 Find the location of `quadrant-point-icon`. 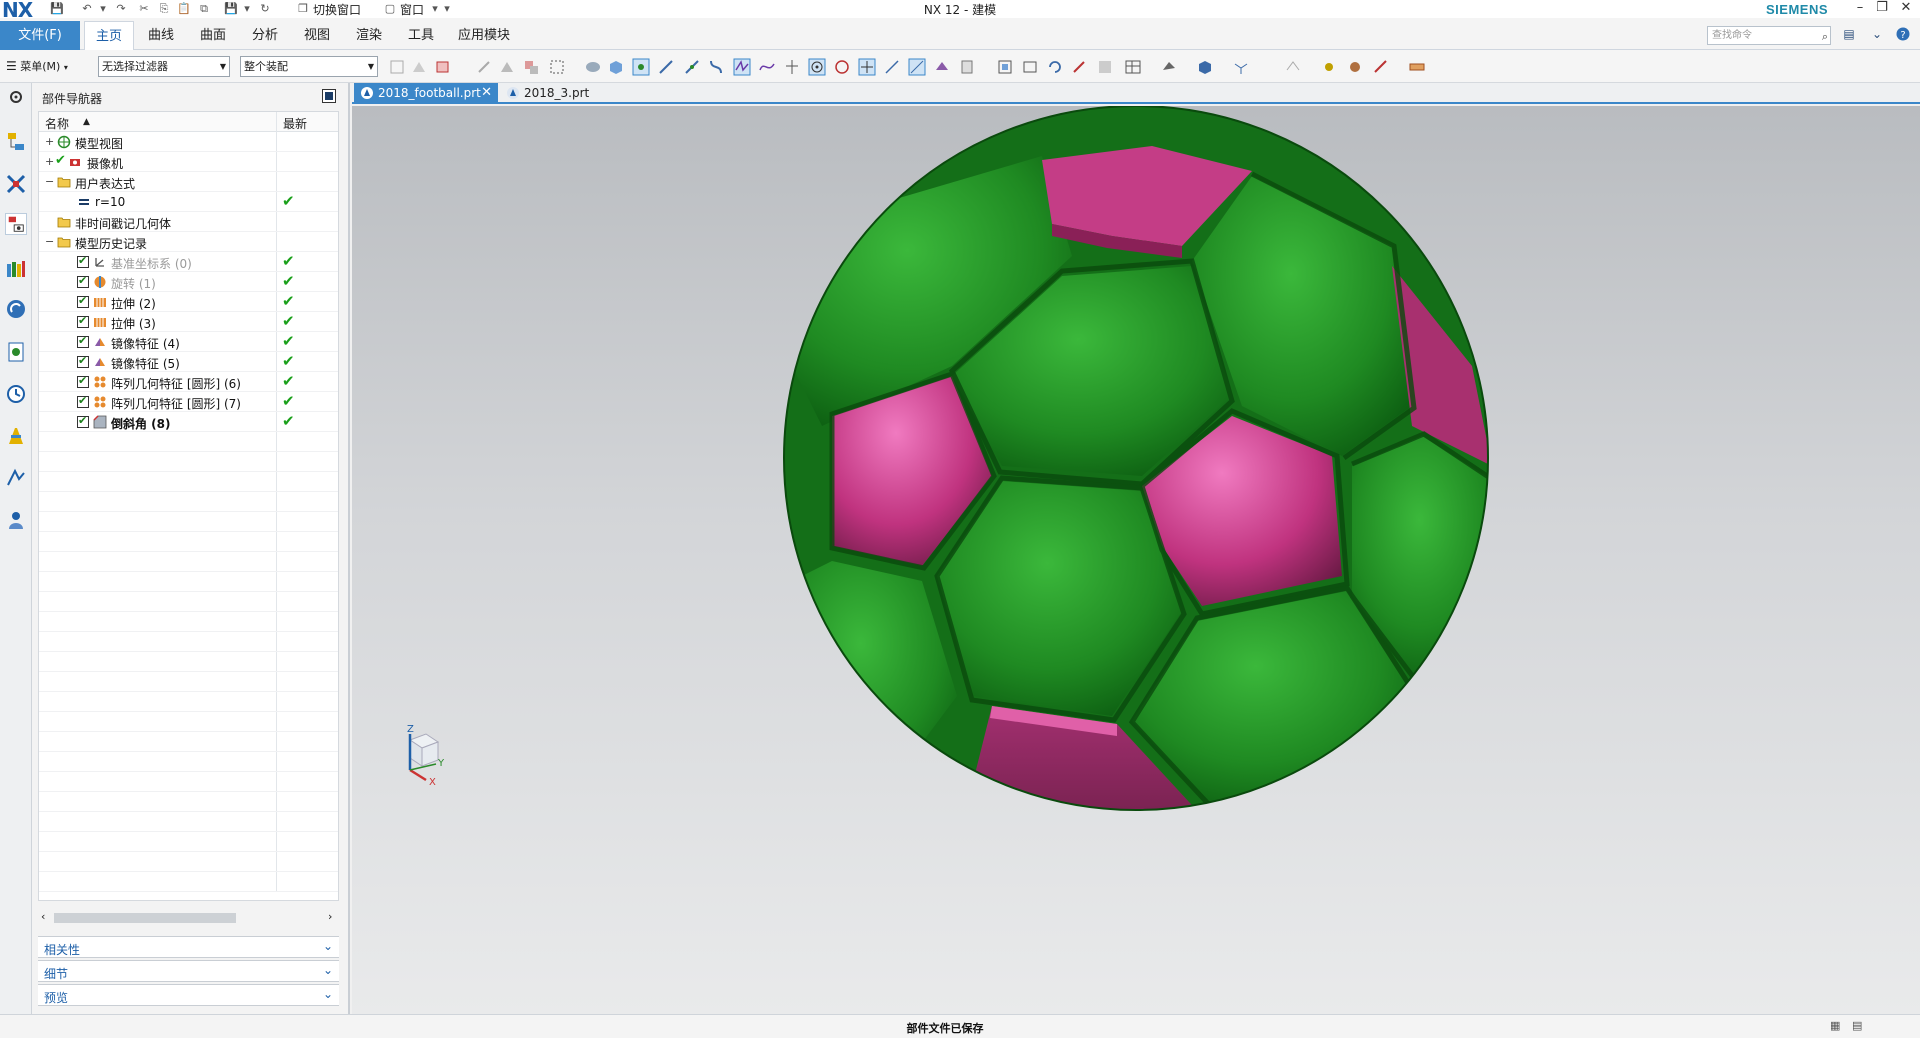

quadrant-point-icon is located at coordinates (792, 67).